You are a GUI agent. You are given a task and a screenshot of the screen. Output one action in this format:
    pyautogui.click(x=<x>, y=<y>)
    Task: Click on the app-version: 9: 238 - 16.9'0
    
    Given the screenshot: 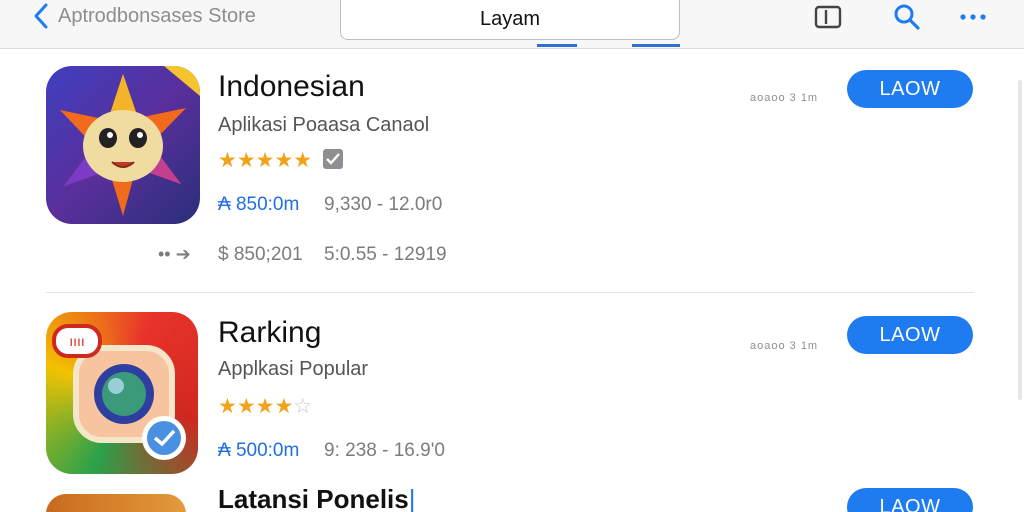 What is the action you would take?
    pyautogui.click(x=384, y=450)
    